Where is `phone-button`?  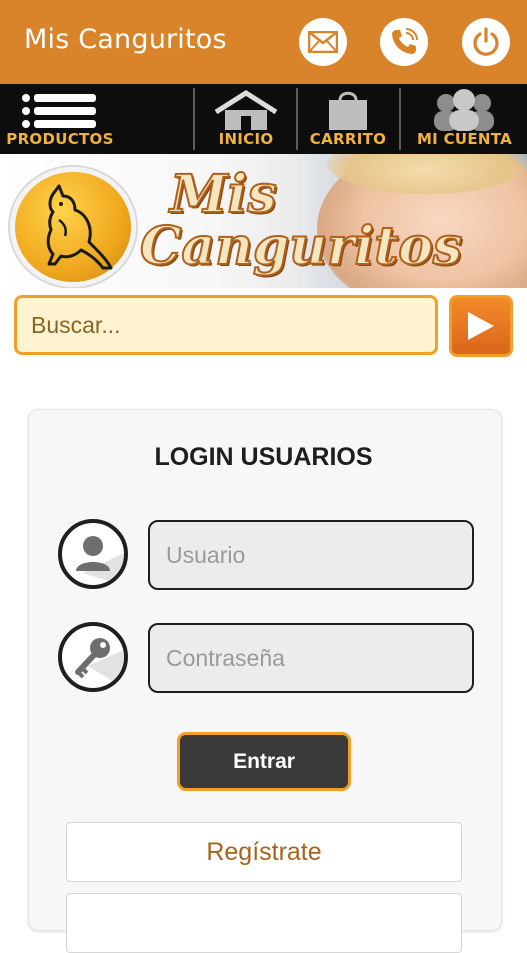 phone-button is located at coordinates (404, 42).